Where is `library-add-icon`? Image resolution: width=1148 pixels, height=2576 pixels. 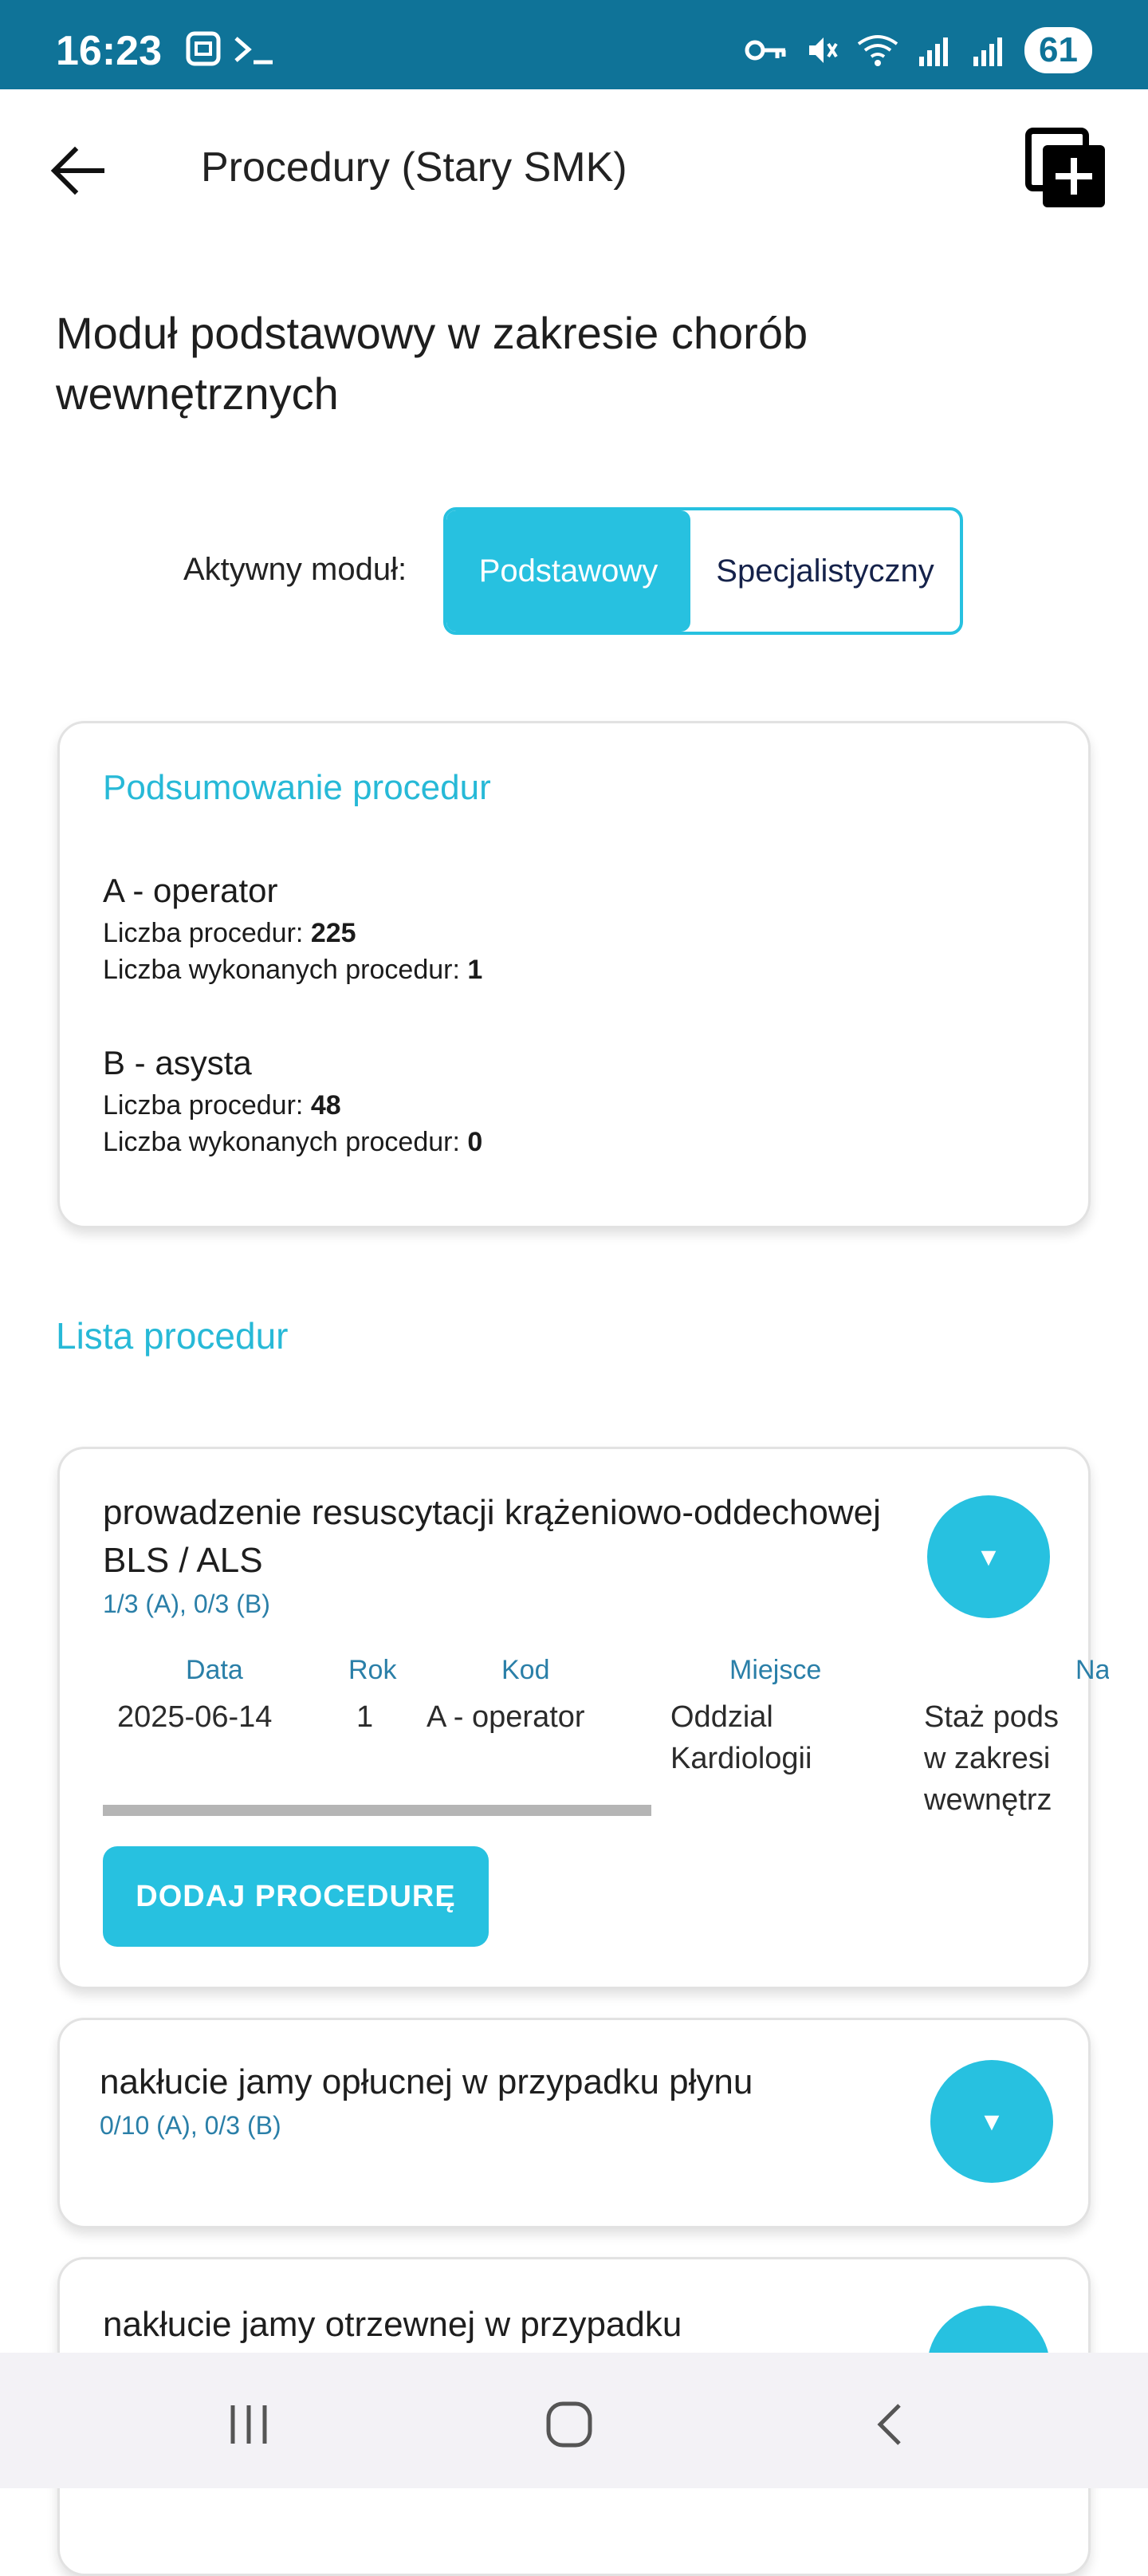 library-add-icon is located at coordinates (1065, 167).